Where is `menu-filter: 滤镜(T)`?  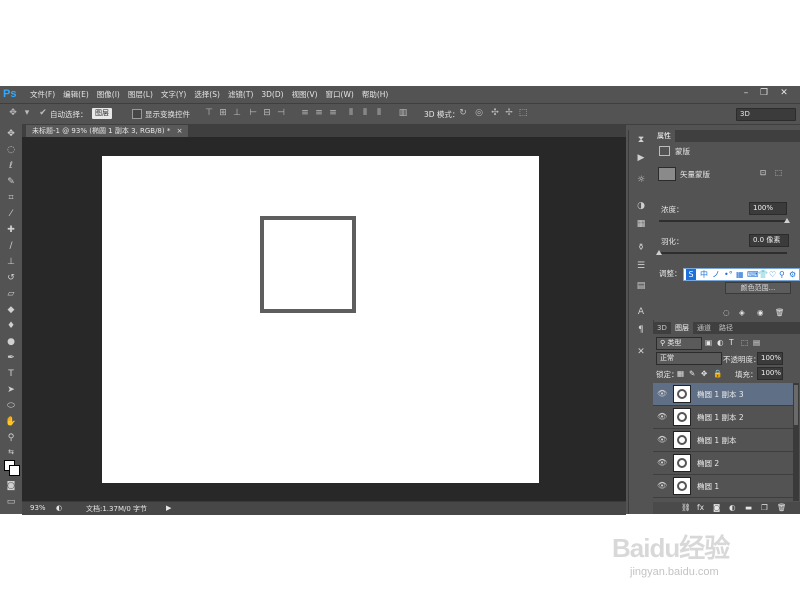
menu-filter: 滤镜(T) is located at coordinates (240, 94).